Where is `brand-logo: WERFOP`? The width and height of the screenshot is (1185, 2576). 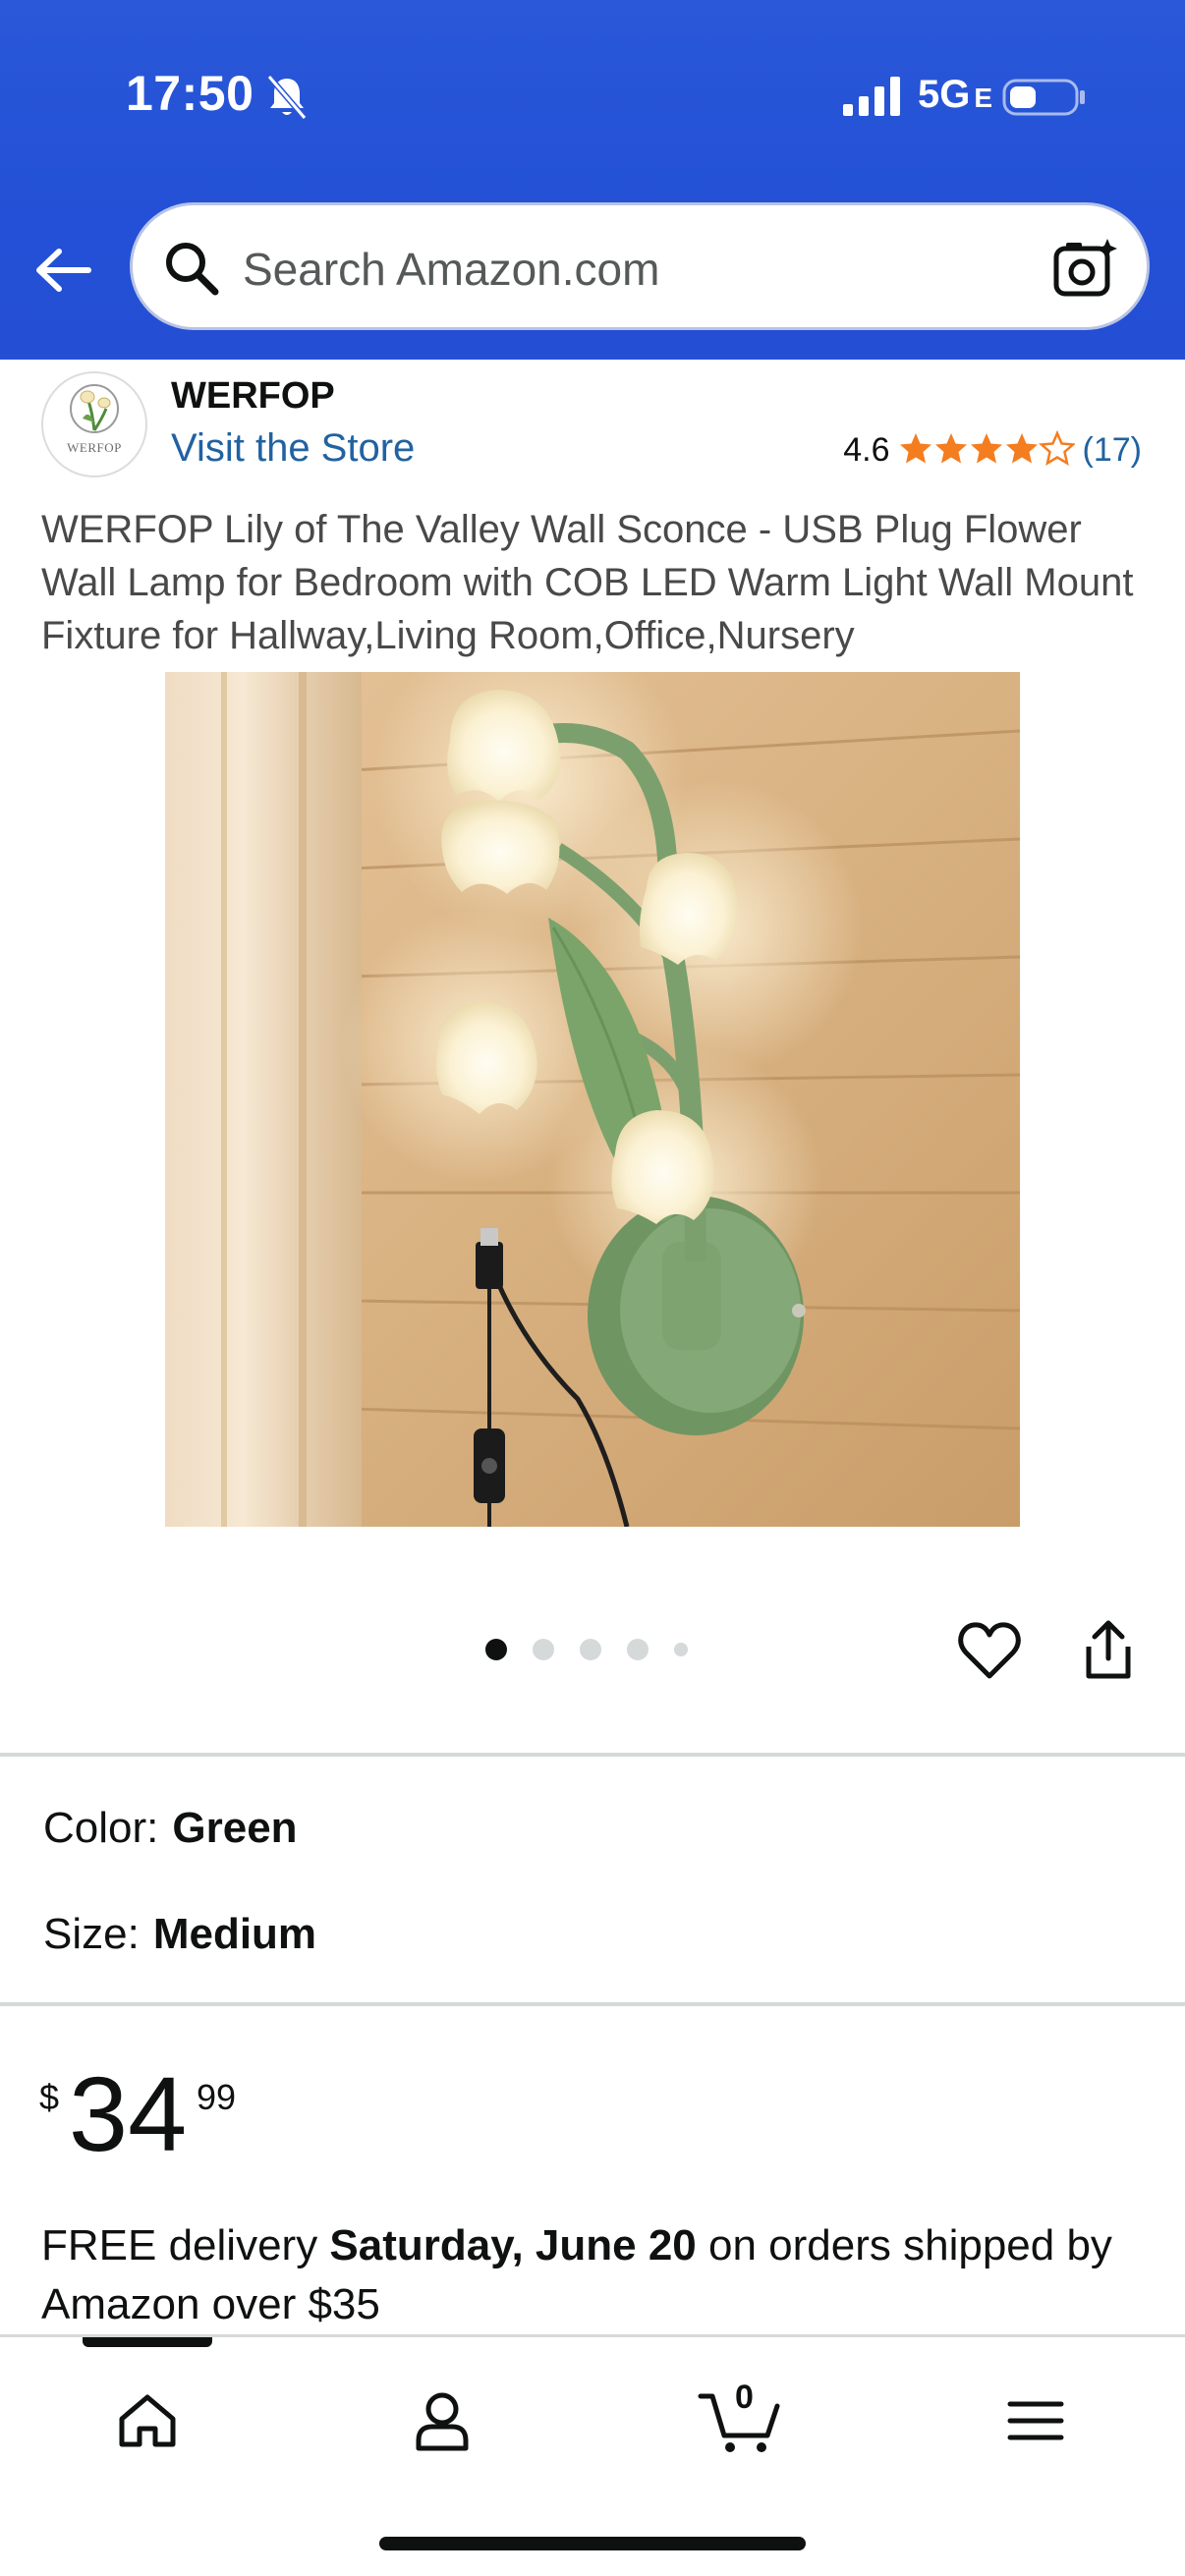
brand-logo: WERFOP is located at coordinates (94, 424).